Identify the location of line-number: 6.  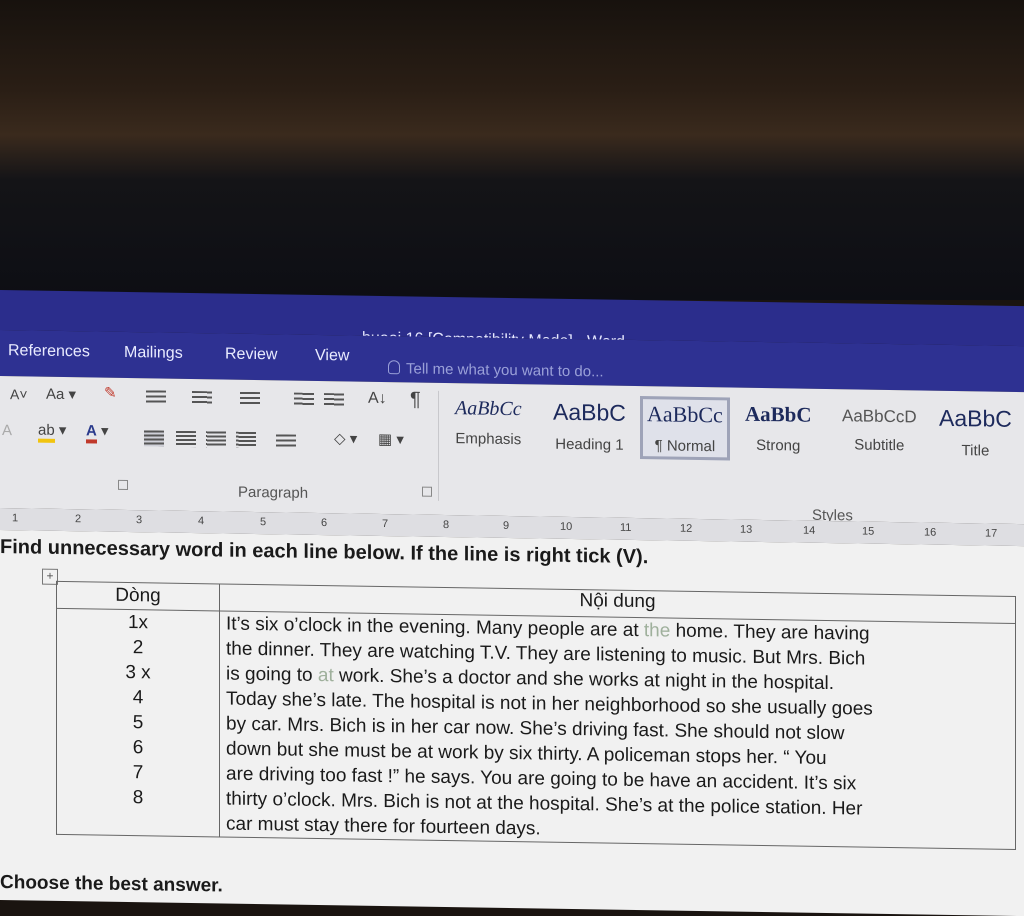
(138, 748).